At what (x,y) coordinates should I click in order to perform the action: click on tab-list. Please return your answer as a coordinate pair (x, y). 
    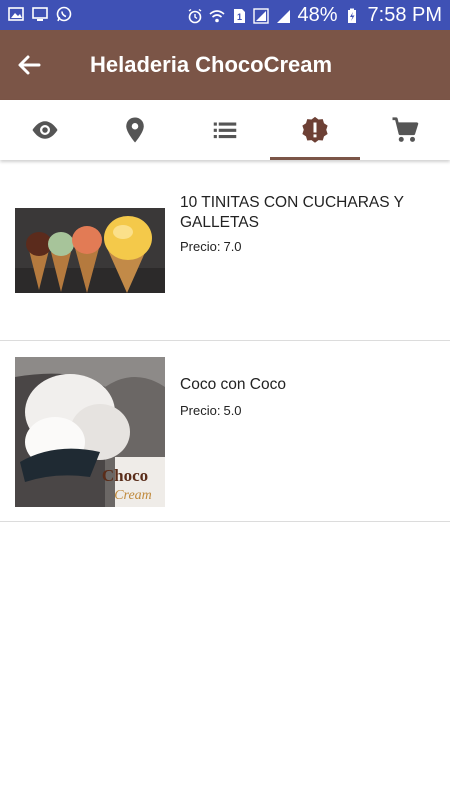
    Looking at the image, I should click on (225, 130).